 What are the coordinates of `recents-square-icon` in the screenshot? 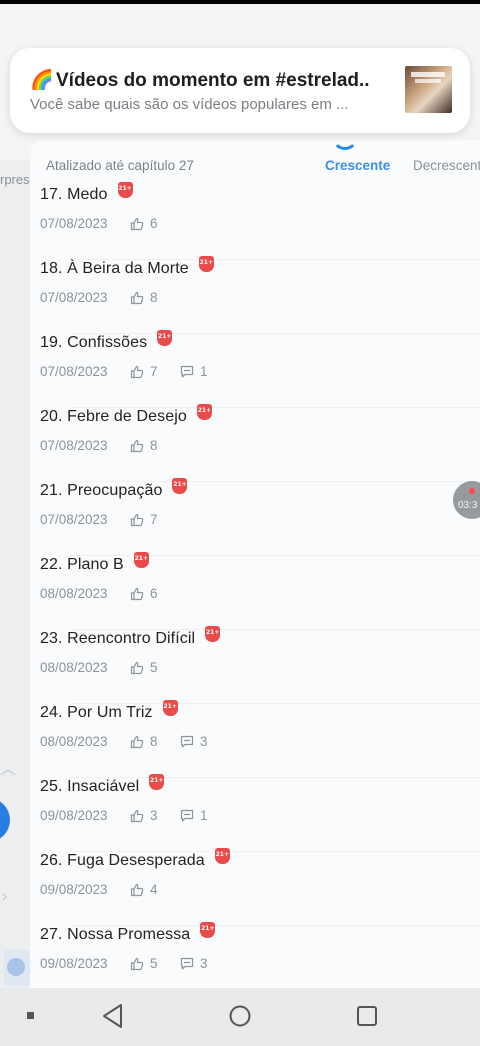 It's located at (367, 1016).